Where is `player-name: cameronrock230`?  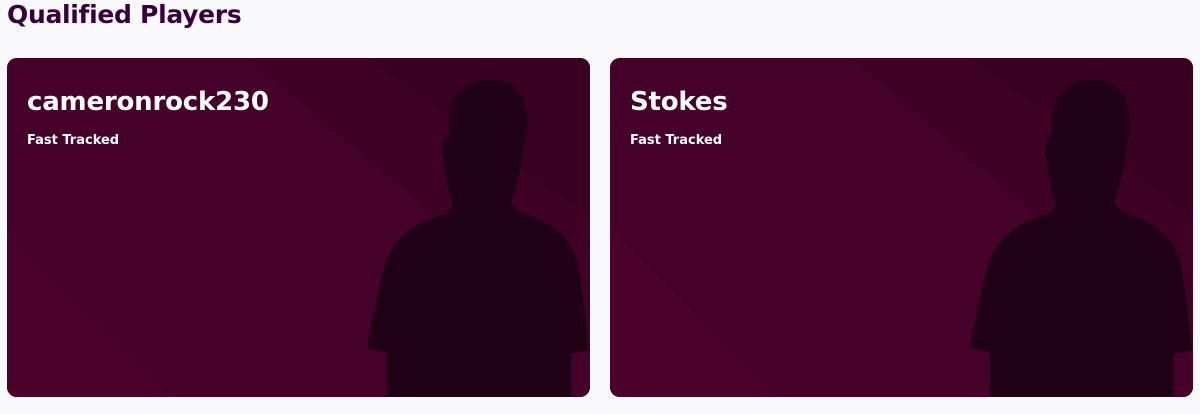 player-name: cameronrock230 is located at coordinates (148, 102).